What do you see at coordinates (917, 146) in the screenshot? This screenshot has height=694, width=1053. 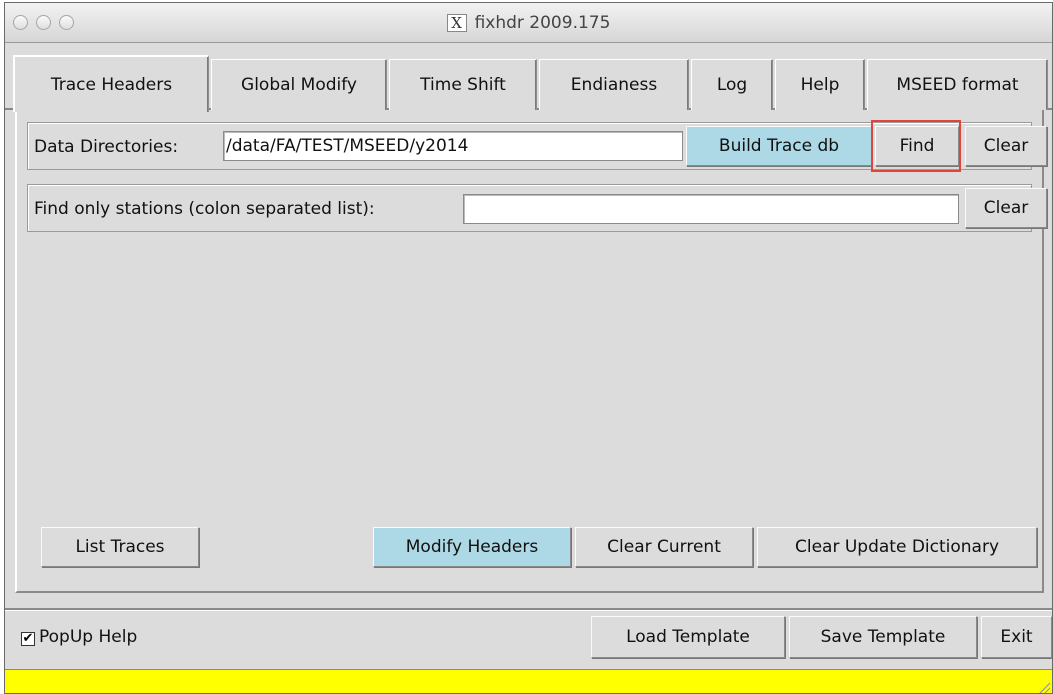 I see `find-button: Find` at bounding box center [917, 146].